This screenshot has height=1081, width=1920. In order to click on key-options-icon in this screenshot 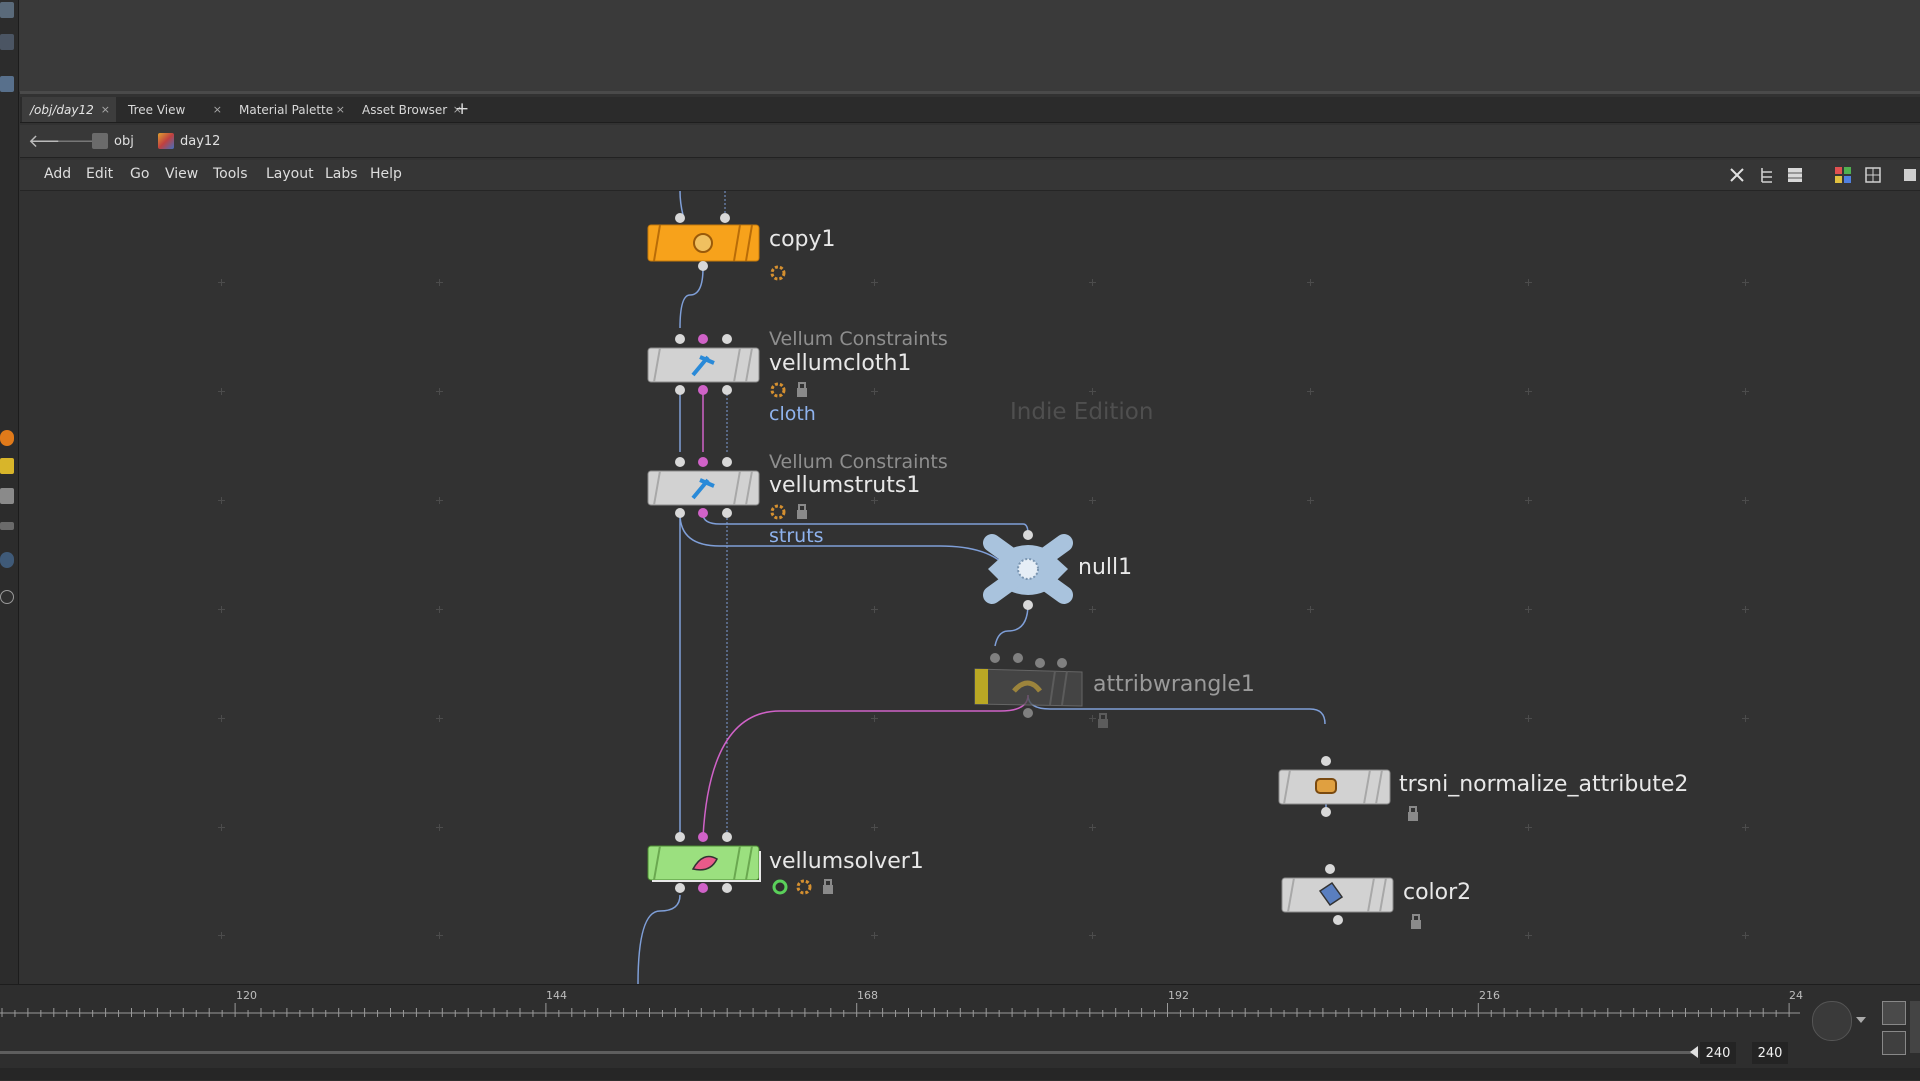, I will do `click(1832, 1021)`.